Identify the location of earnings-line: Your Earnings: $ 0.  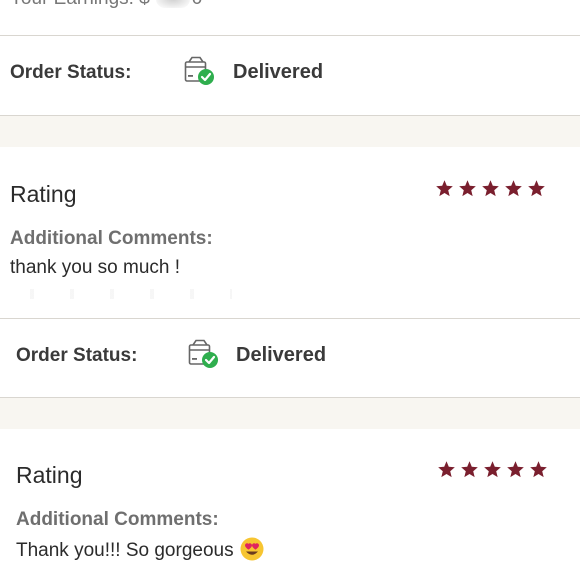
(106, 5).